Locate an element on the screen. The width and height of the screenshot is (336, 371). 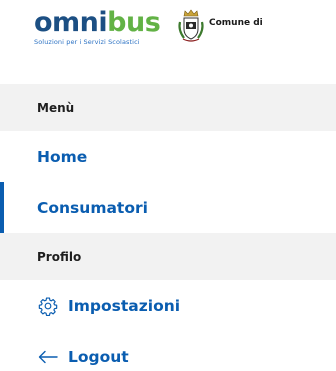
sidebar-item-home: Home is located at coordinates (168, 156).